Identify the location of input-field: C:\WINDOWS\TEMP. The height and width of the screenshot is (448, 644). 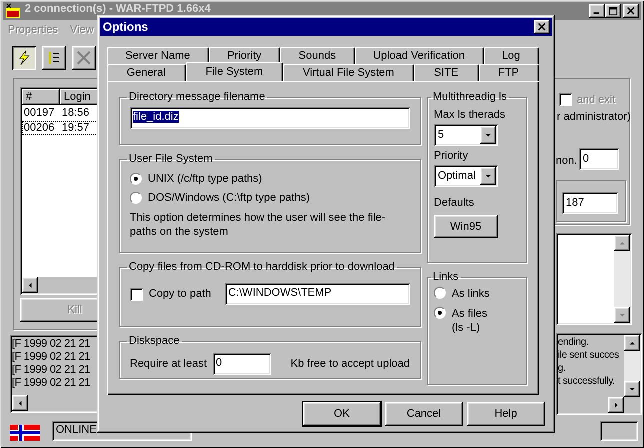
(317, 294).